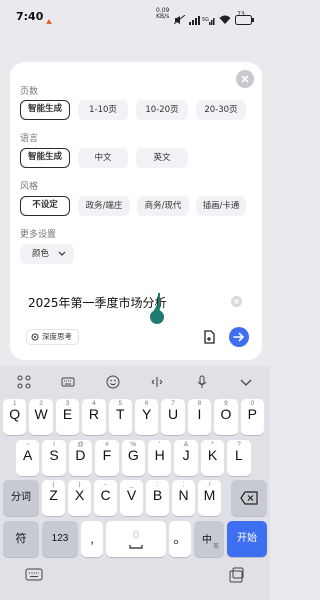  What do you see at coordinates (131, 498) in the screenshot?
I see `key-v: _ V` at bounding box center [131, 498].